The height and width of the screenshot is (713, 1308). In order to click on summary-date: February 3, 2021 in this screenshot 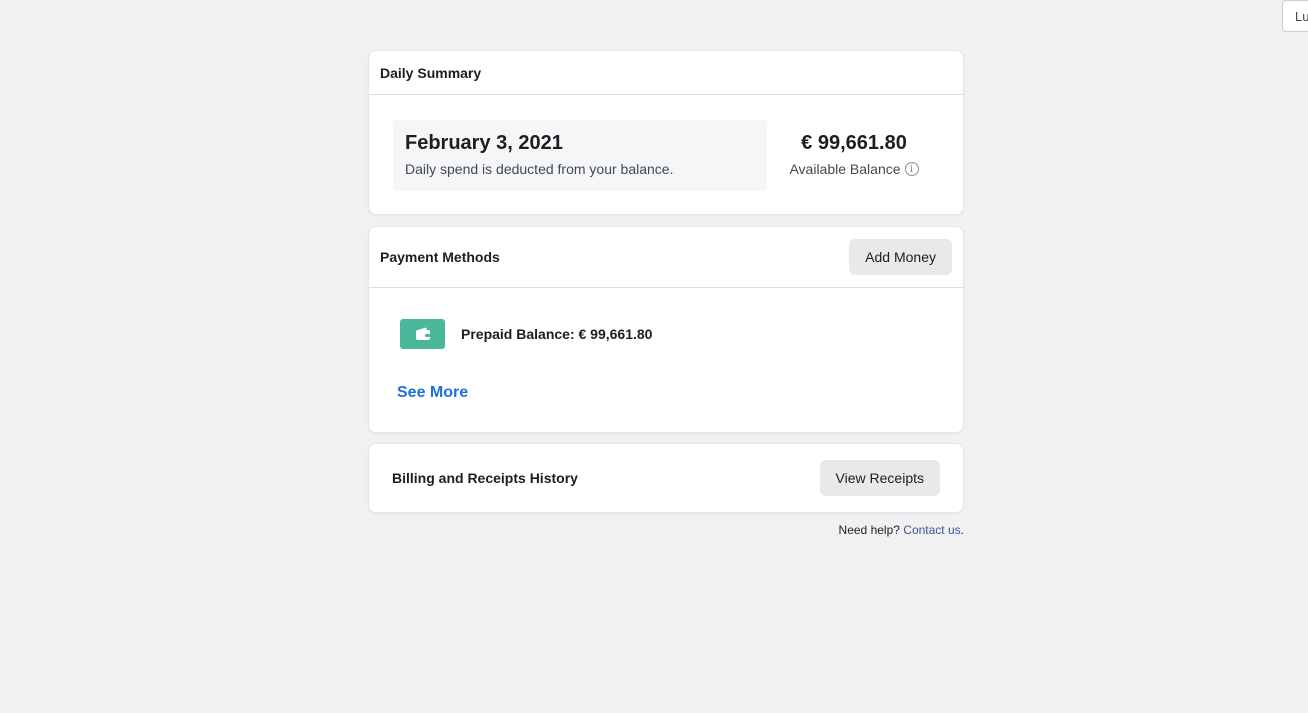, I will do `click(484, 143)`.